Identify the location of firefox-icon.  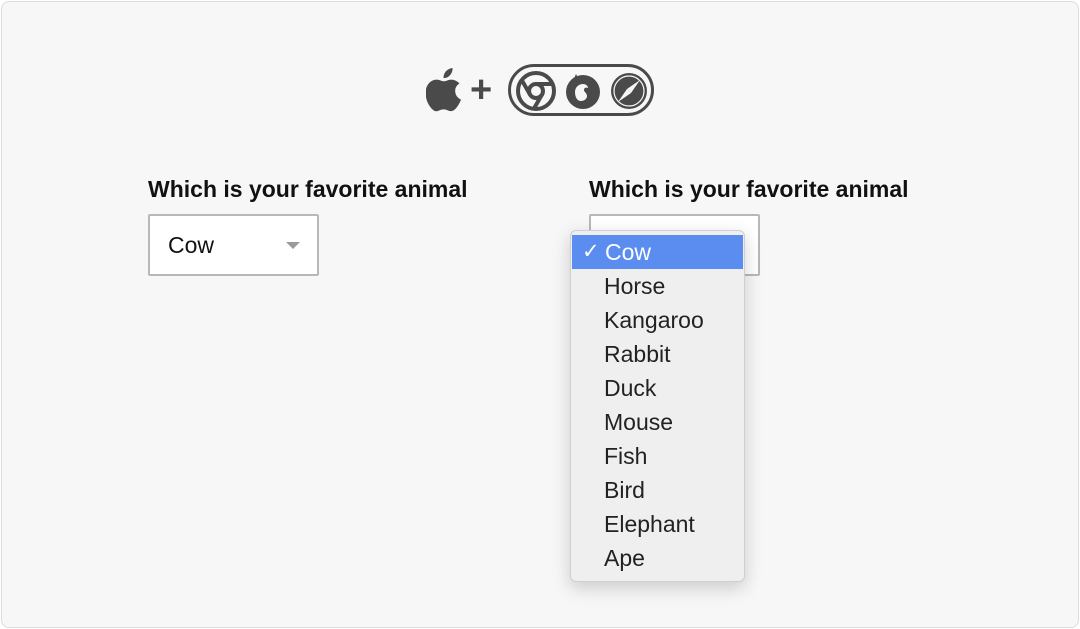
(583, 91).